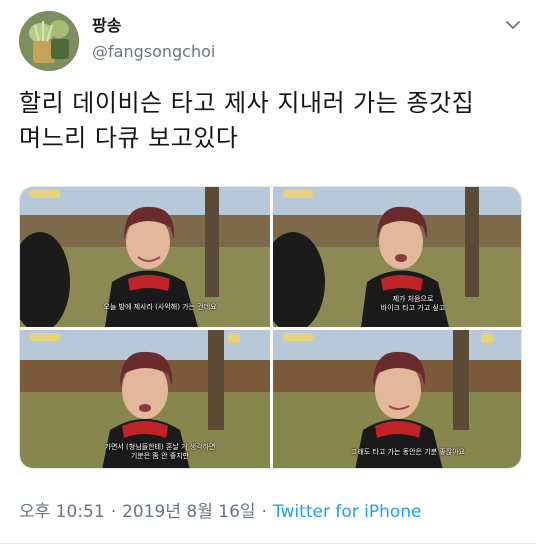  I want to click on media-image-1: 오늘 밤에 제사라 (사악해) 가는 건데요, so click(145, 257).